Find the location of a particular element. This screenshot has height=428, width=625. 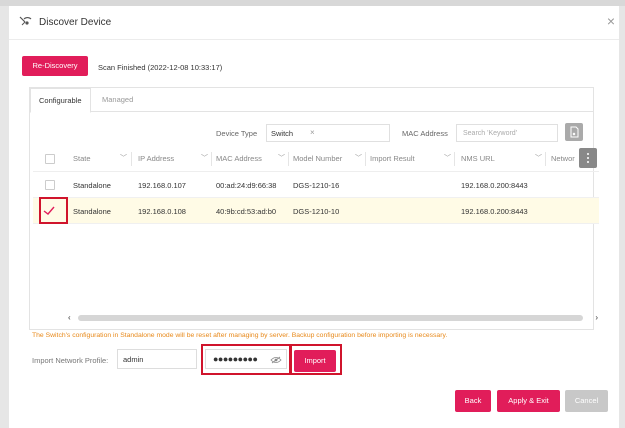

back-button: Back is located at coordinates (473, 401).